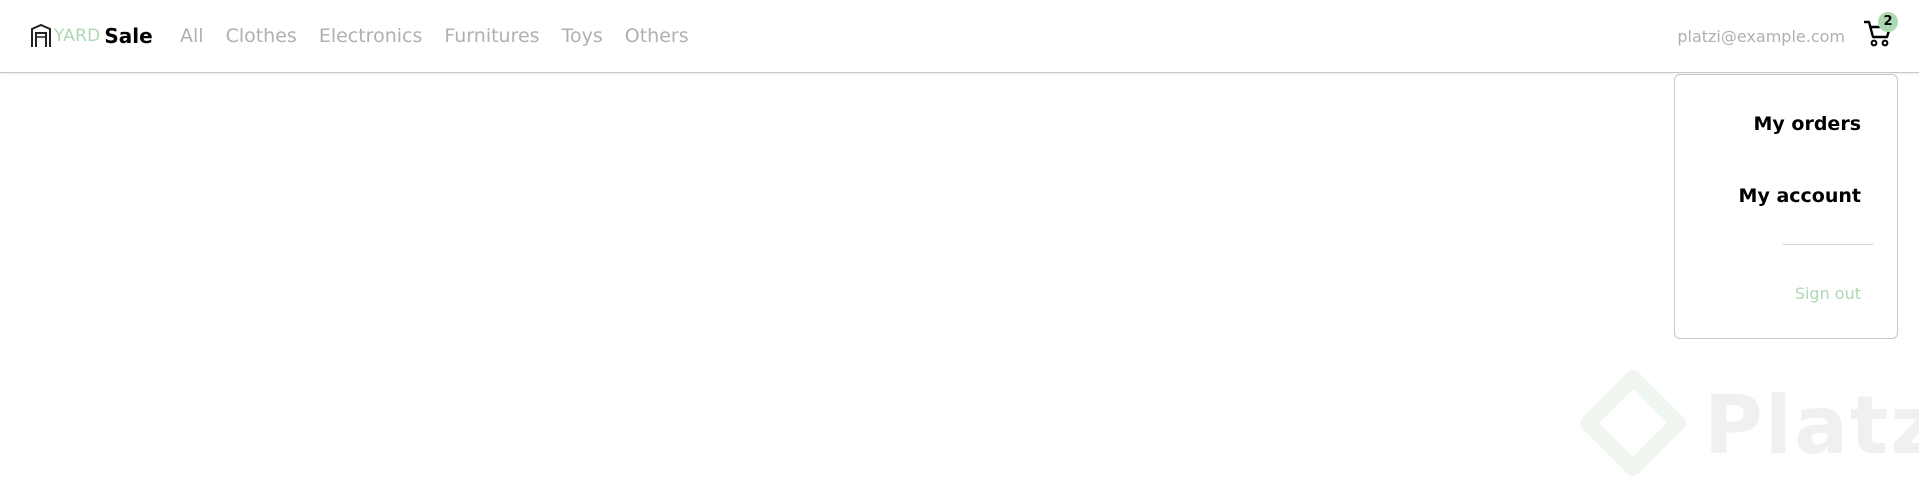  I want to click on platzi-logo-icon, so click(1633, 423).